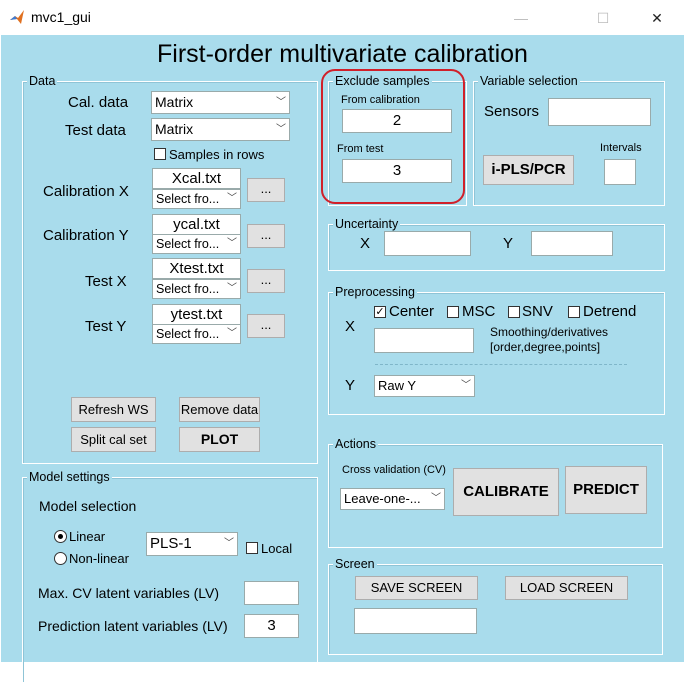  Describe the element at coordinates (508, 243) in the screenshot. I see `uncertainty-y-label: Y` at that location.